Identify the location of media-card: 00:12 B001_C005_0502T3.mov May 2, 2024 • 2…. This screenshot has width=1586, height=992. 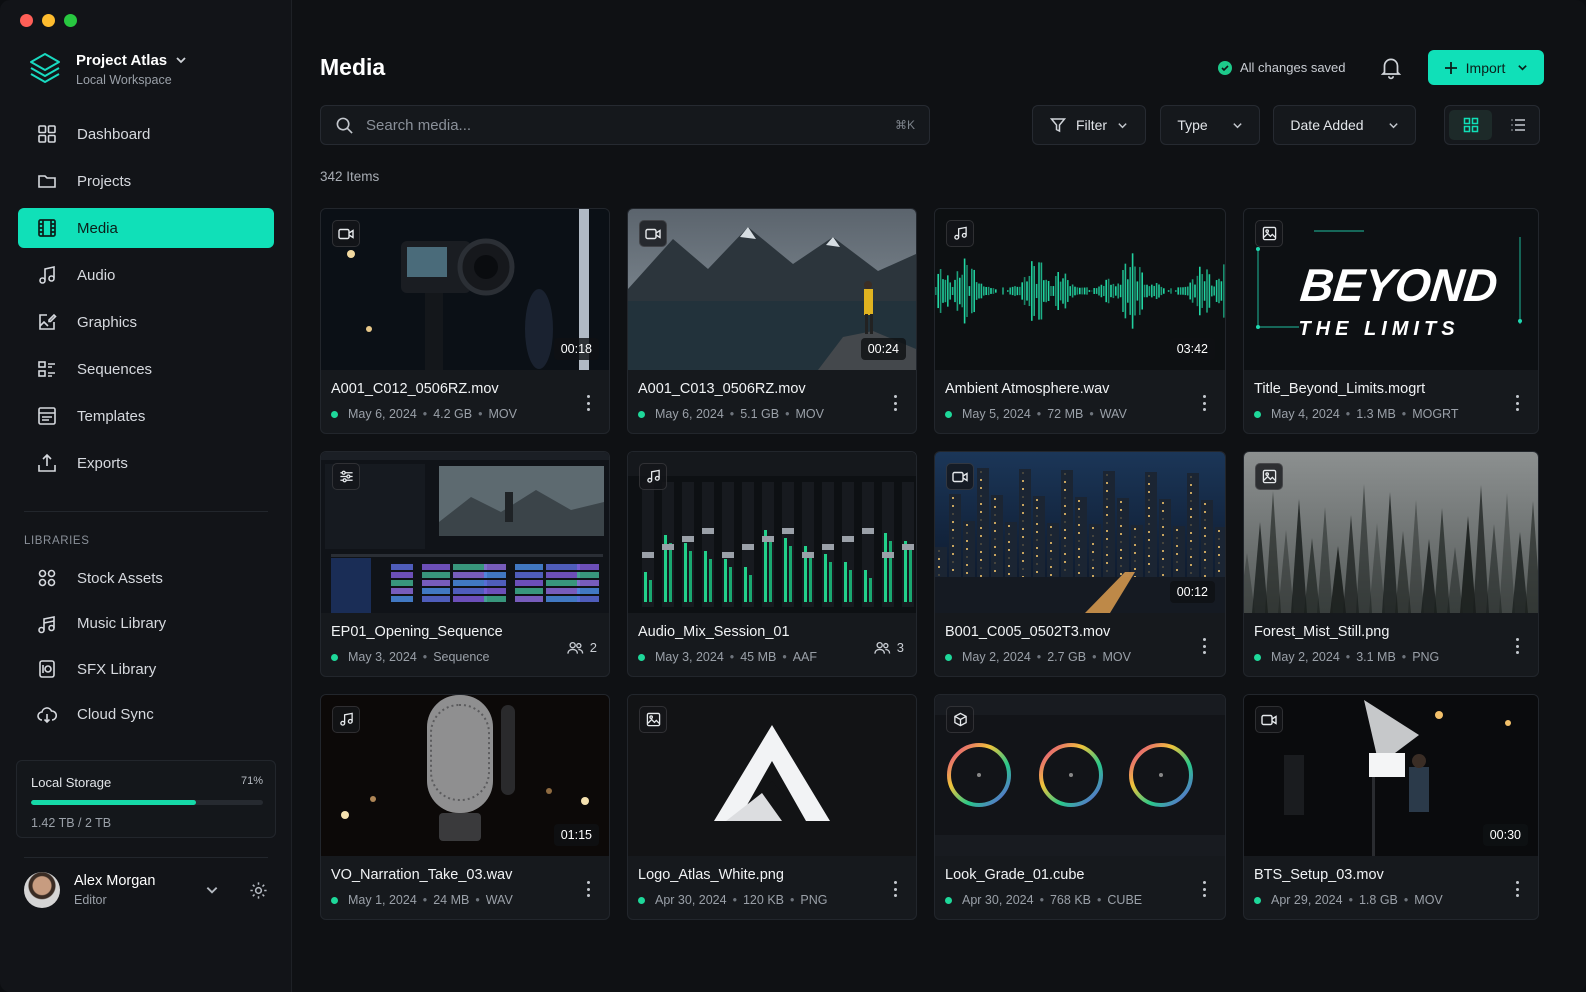
(1080, 564).